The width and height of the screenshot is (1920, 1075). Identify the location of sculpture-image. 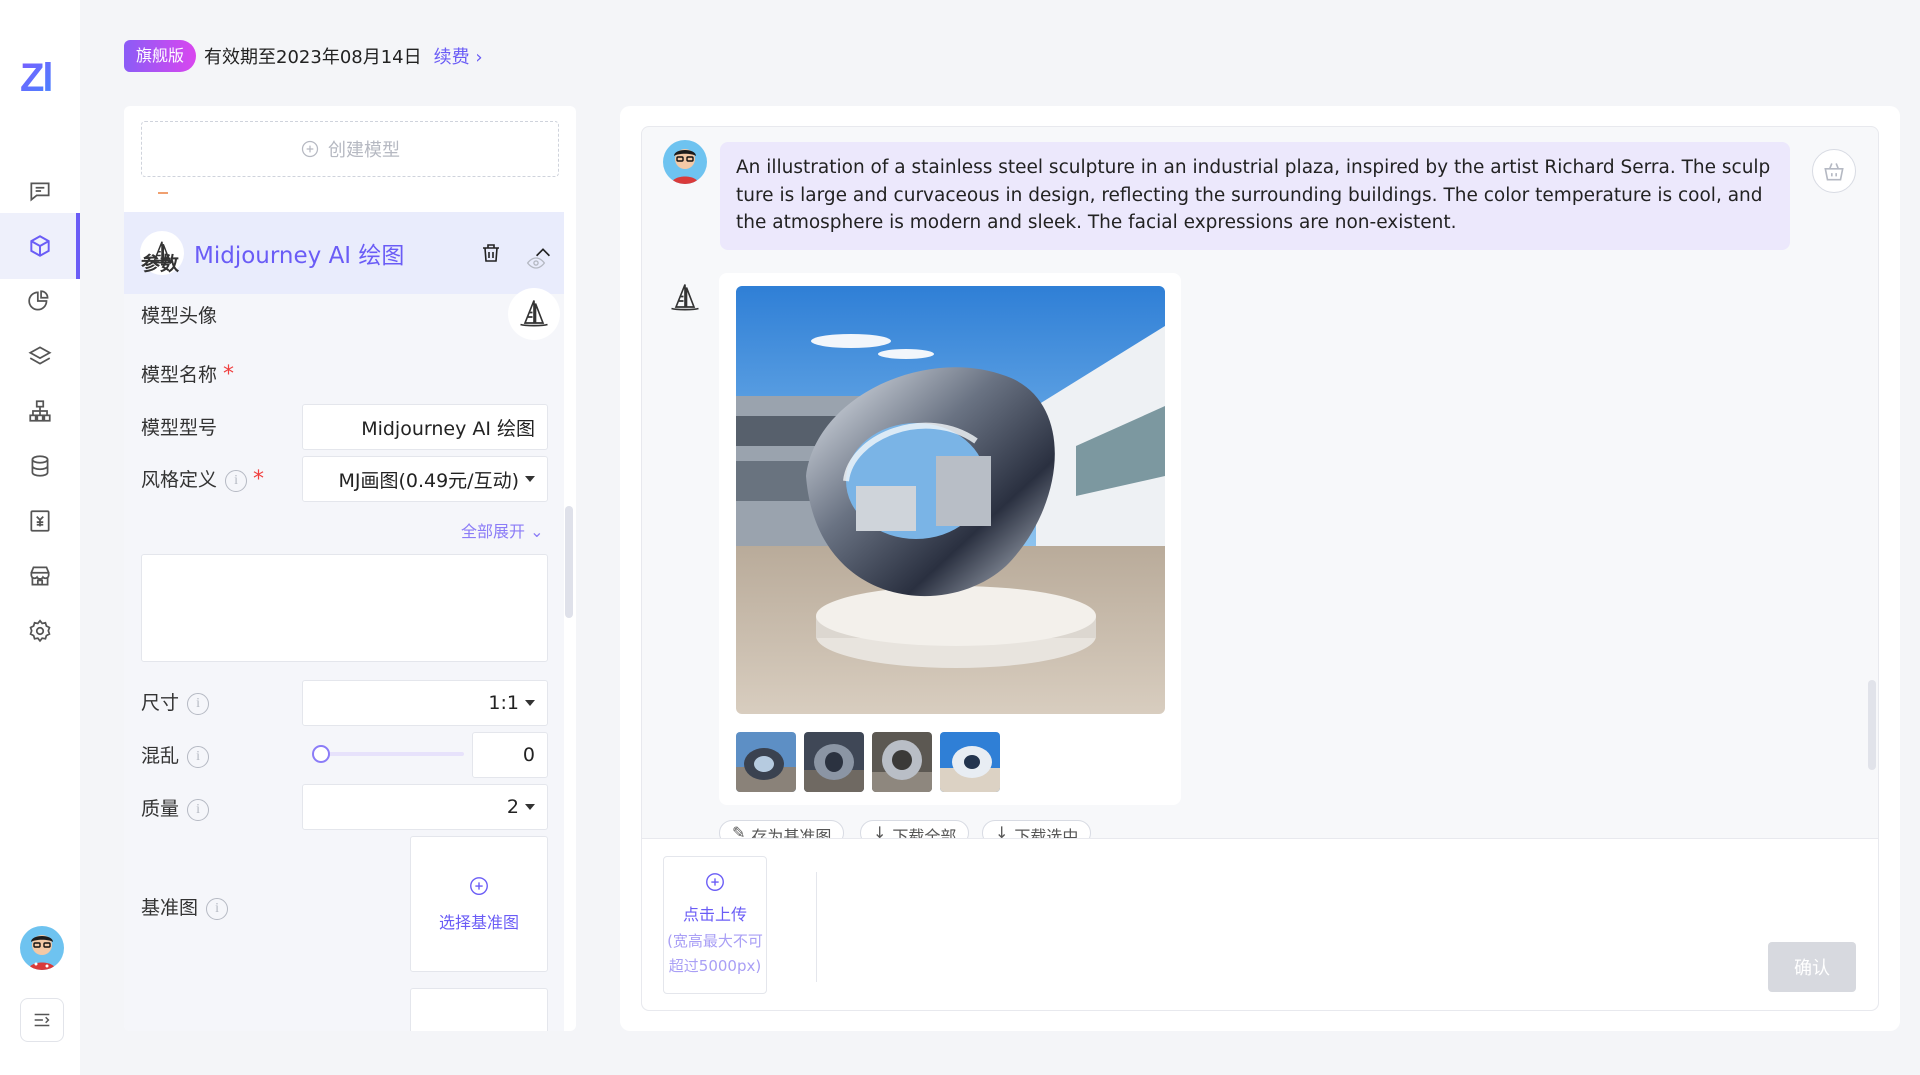
(950, 500).